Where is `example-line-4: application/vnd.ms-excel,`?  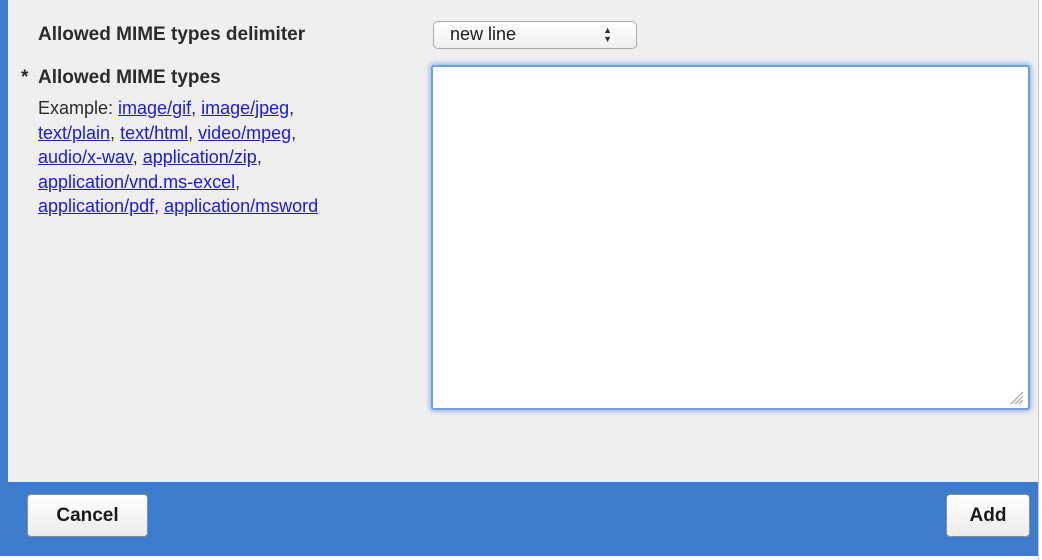 example-line-4: application/vnd.ms-excel, is located at coordinates (228, 182).